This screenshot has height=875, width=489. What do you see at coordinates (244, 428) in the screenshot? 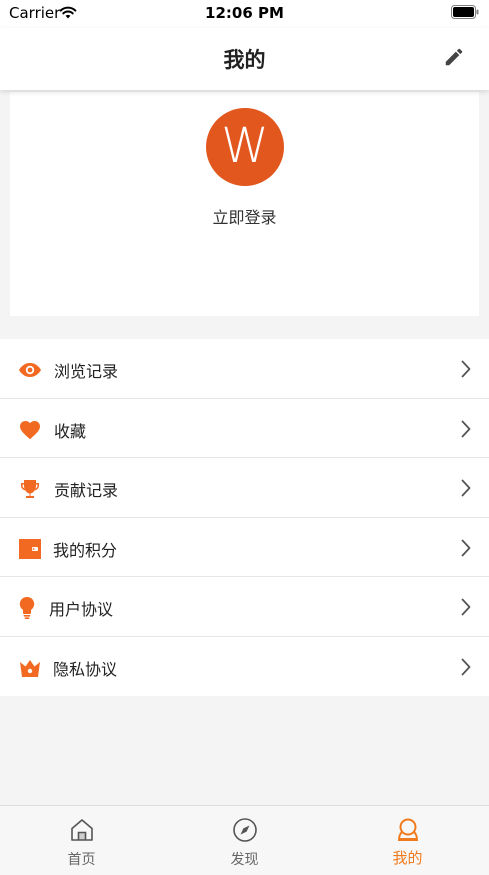
I see `menu-item-favorites: 收藏` at bounding box center [244, 428].